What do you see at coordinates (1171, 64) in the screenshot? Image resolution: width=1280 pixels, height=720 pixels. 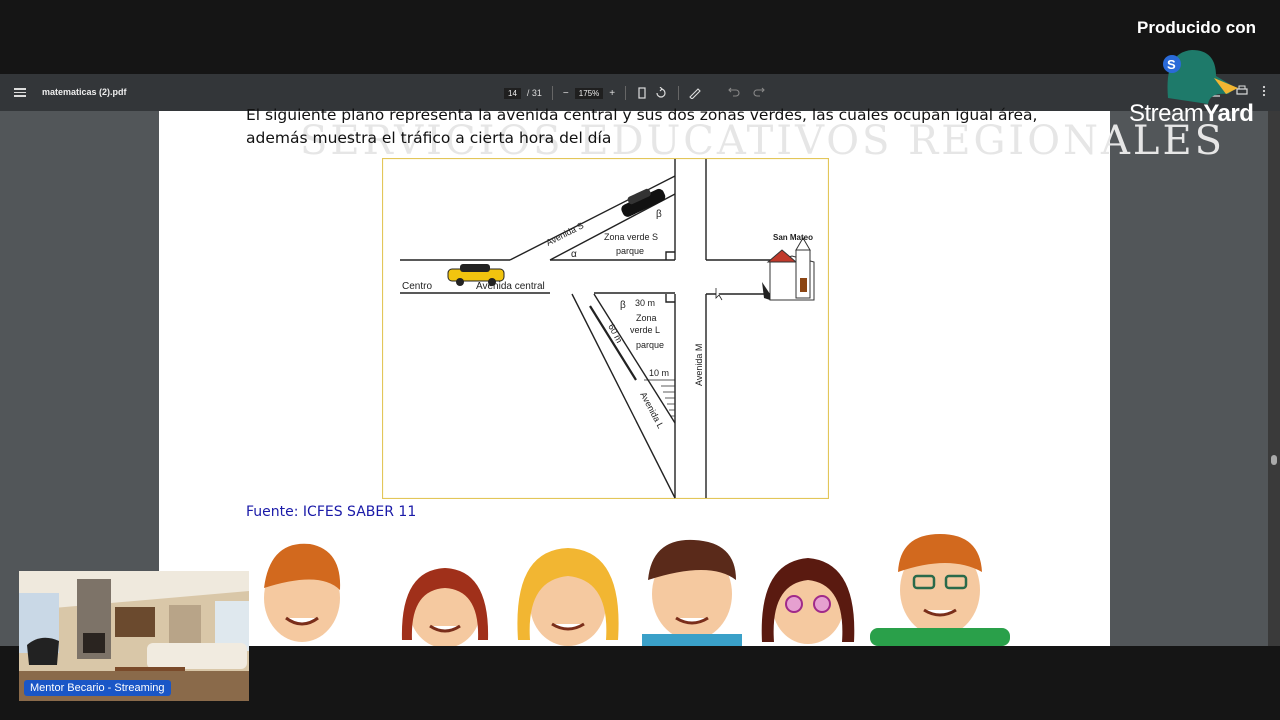 I see `svg-text: S` at bounding box center [1171, 64].